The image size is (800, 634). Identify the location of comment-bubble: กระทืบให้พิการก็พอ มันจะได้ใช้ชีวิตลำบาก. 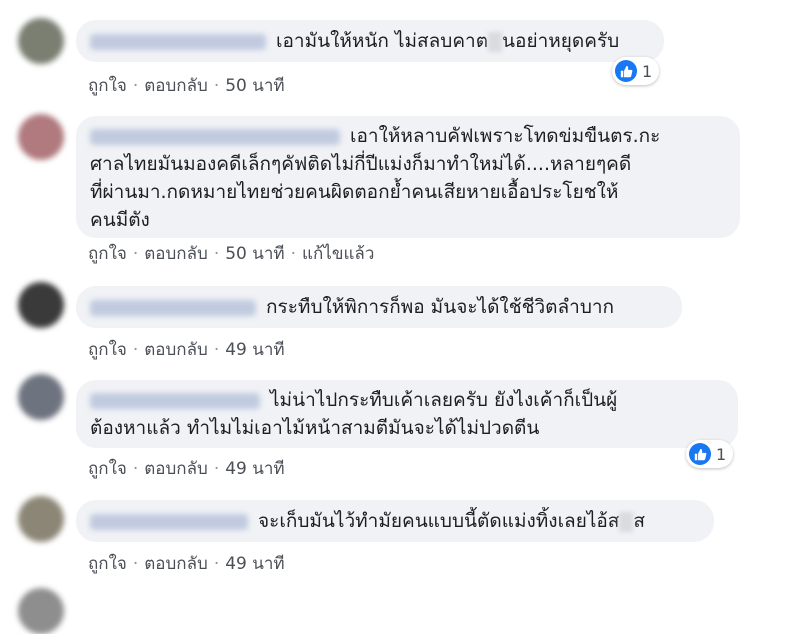
(379, 307).